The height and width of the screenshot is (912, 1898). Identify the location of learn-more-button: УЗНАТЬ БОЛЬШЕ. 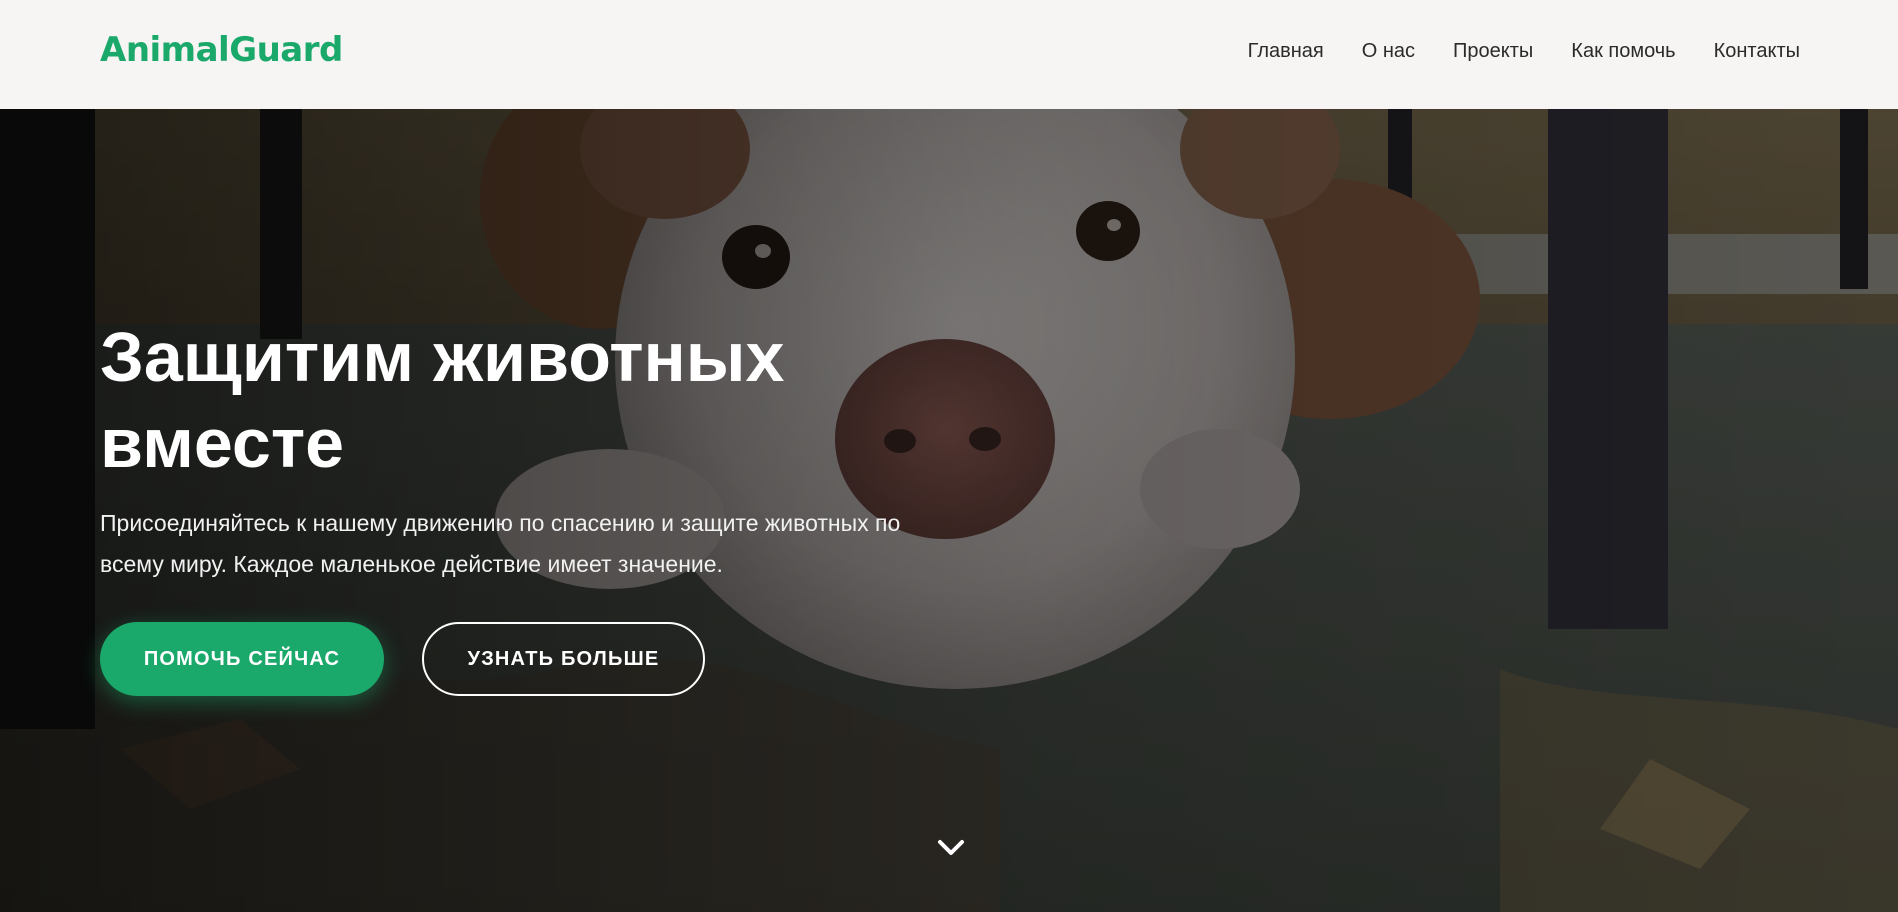
(563, 659).